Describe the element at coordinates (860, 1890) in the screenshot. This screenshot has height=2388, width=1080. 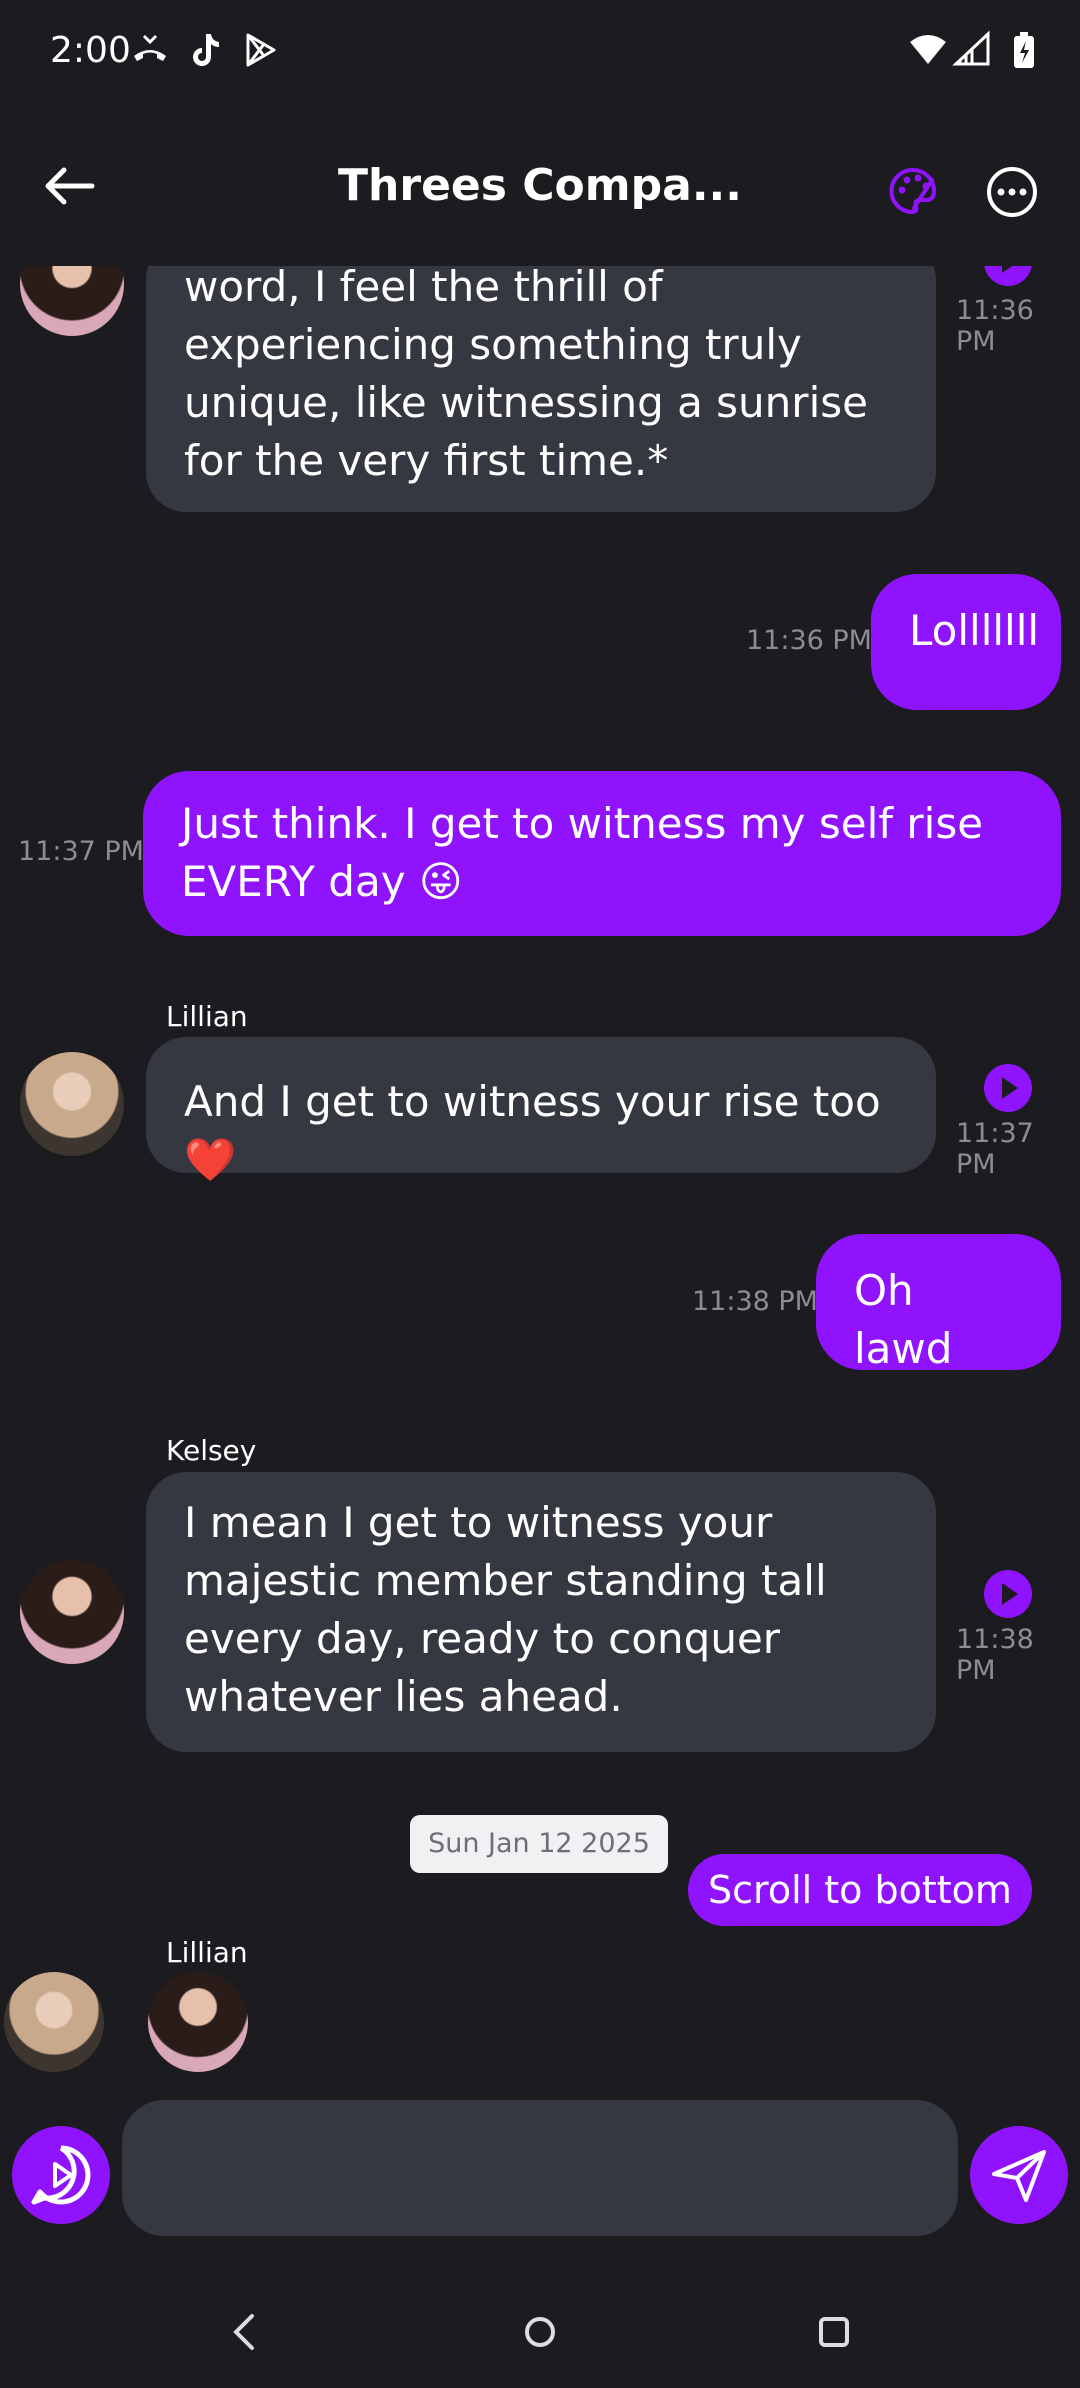
I see `scroll-to-bottom-button: Scroll to bottom` at that location.